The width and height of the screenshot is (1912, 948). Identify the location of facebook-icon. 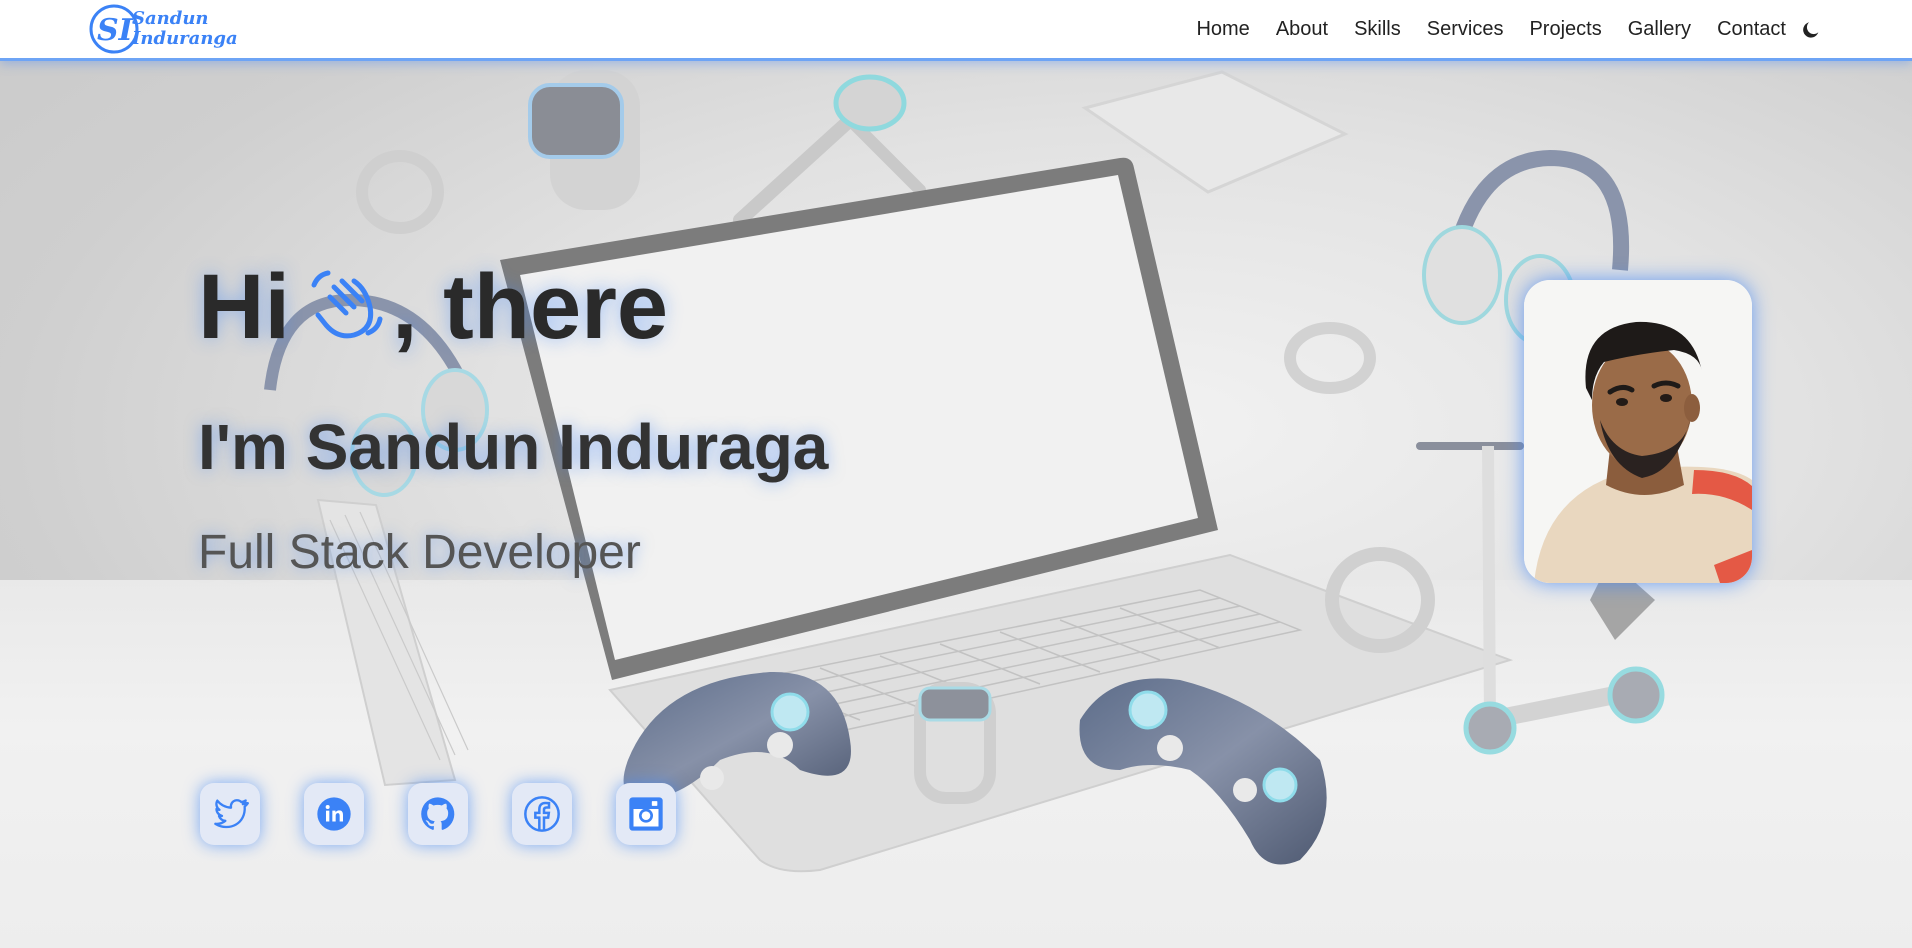
(542, 814).